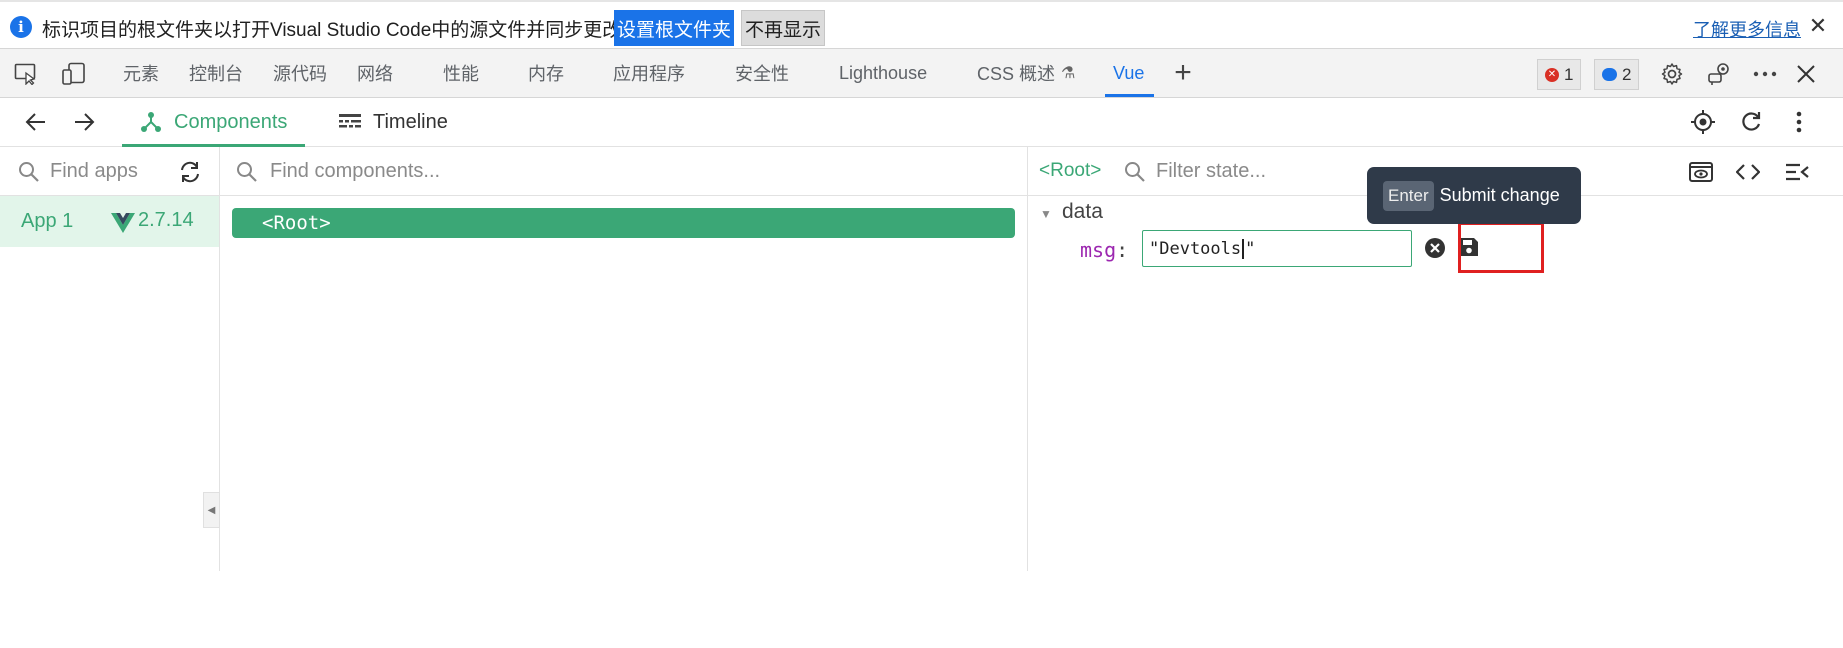 The width and height of the screenshot is (1843, 648). Describe the element at coordinates (1104, 250) in the screenshot. I see `state-field-key: msg:` at that location.